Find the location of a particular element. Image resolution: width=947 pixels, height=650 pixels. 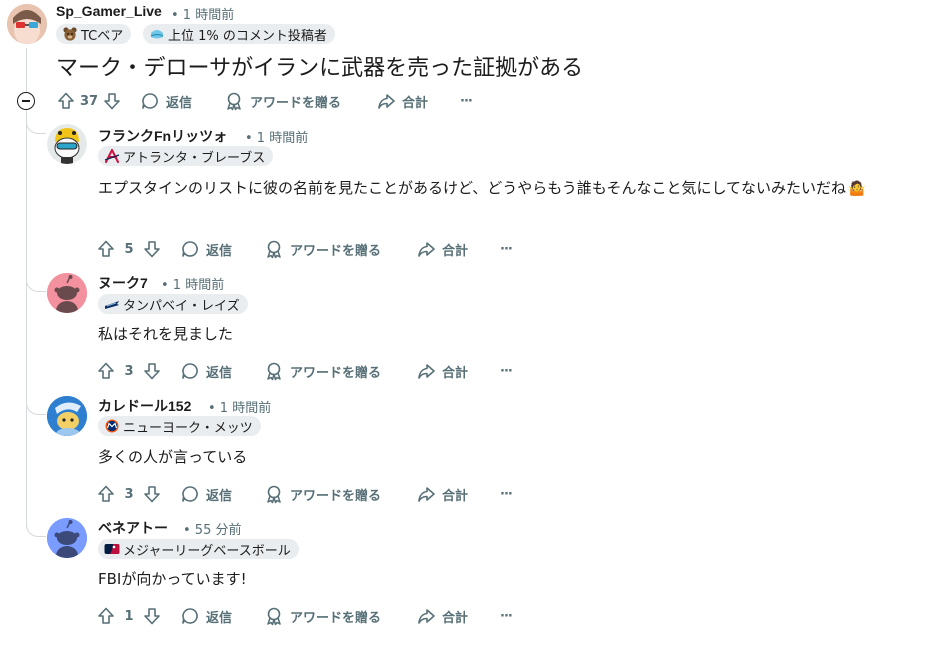

user-avatar-icon is located at coordinates (27, 24).